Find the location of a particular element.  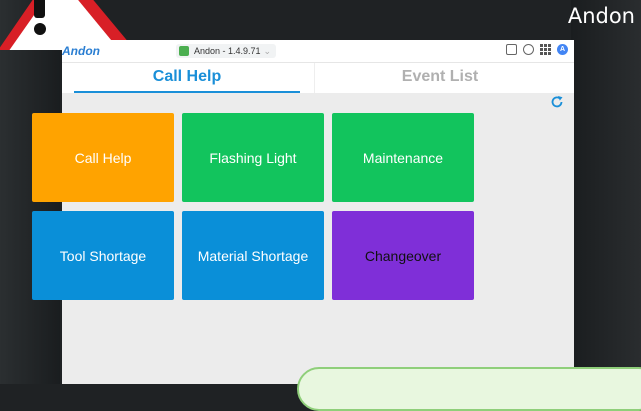

version-tab: Andon - 1.4.9.71 ⌄ is located at coordinates (226, 51).